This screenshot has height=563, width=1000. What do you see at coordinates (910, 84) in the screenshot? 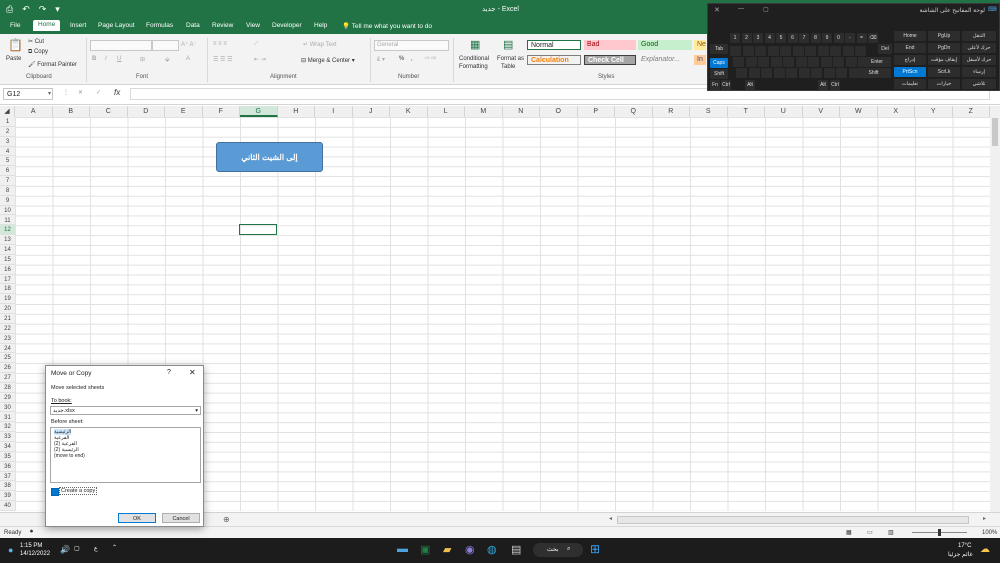
I see `osk-help-key: تعليمات` at bounding box center [910, 84].